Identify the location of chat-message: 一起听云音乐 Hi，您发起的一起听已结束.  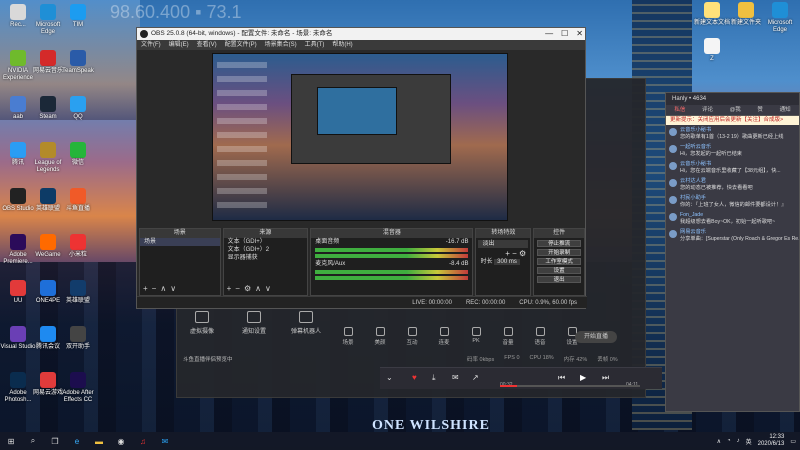
(732, 150).